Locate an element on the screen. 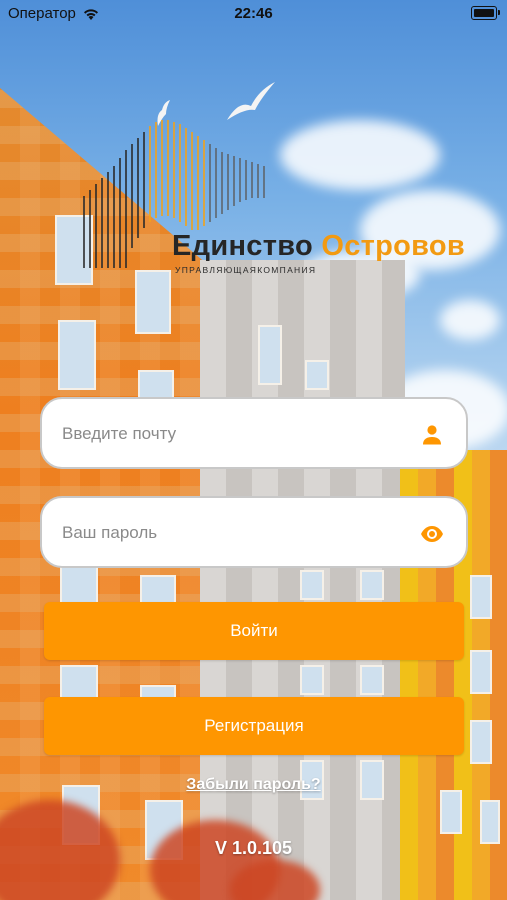 The height and width of the screenshot is (900, 507). clock: 22:46 is located at coordinates (253, 13).